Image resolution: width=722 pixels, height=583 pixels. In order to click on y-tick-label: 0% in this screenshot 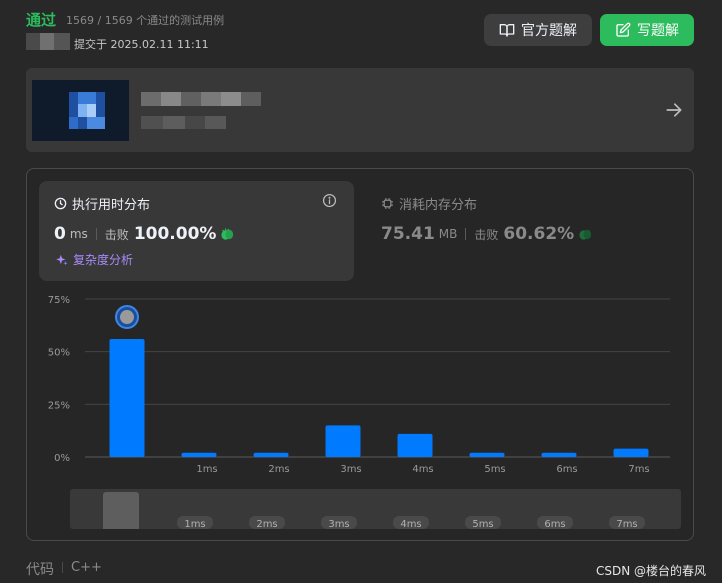, I will do `click(62, 458)`.